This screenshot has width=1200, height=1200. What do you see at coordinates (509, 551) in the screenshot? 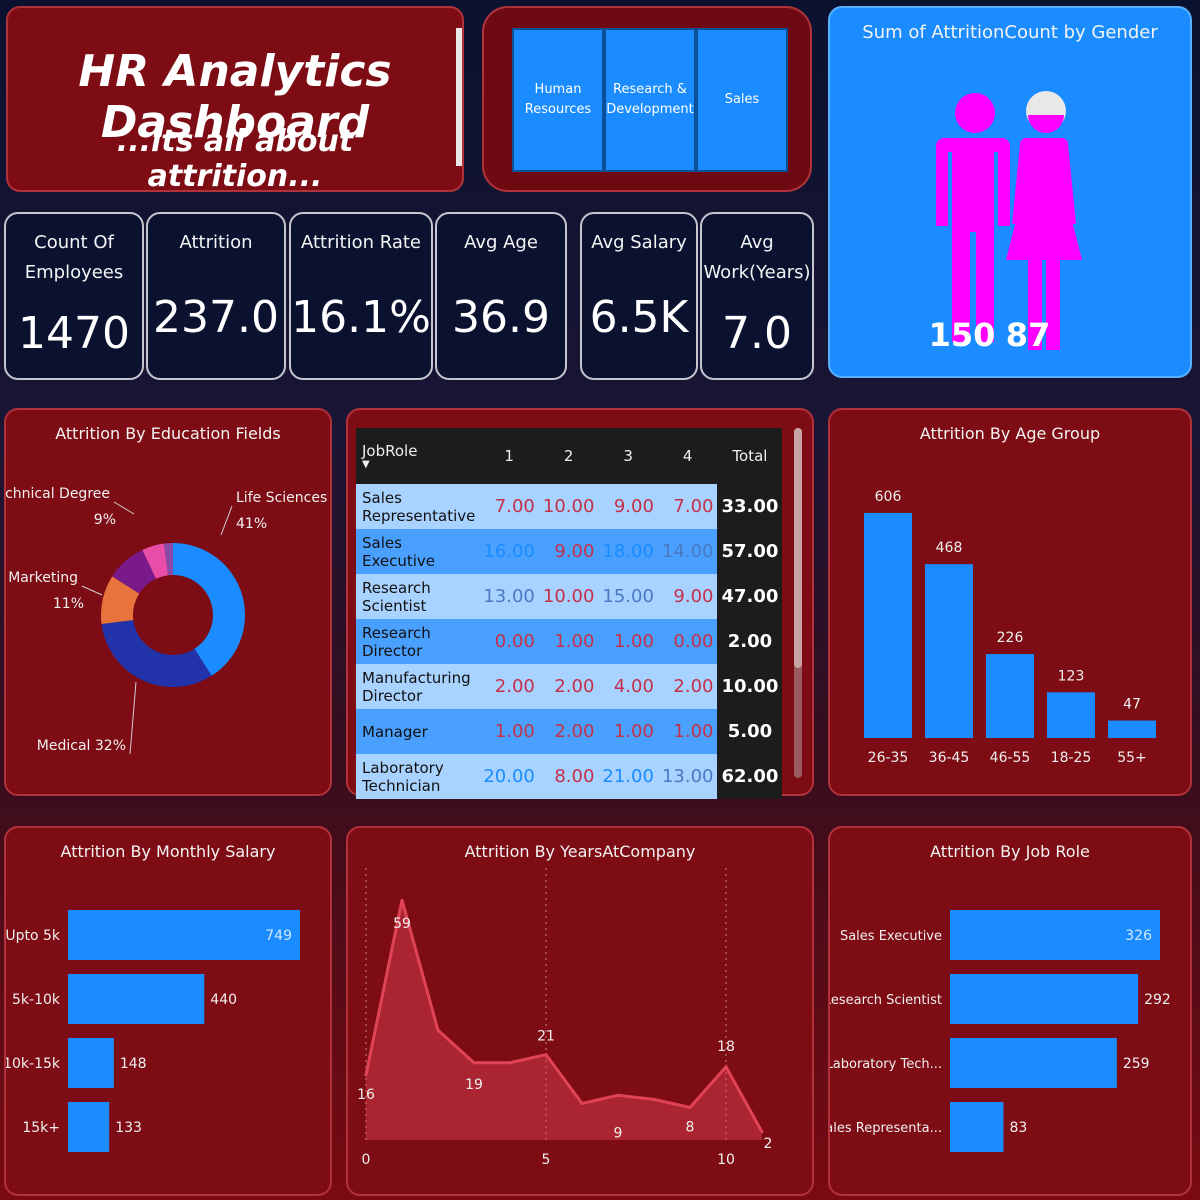
I see `cell-value: 16.00` at bounding box center [509, 551].